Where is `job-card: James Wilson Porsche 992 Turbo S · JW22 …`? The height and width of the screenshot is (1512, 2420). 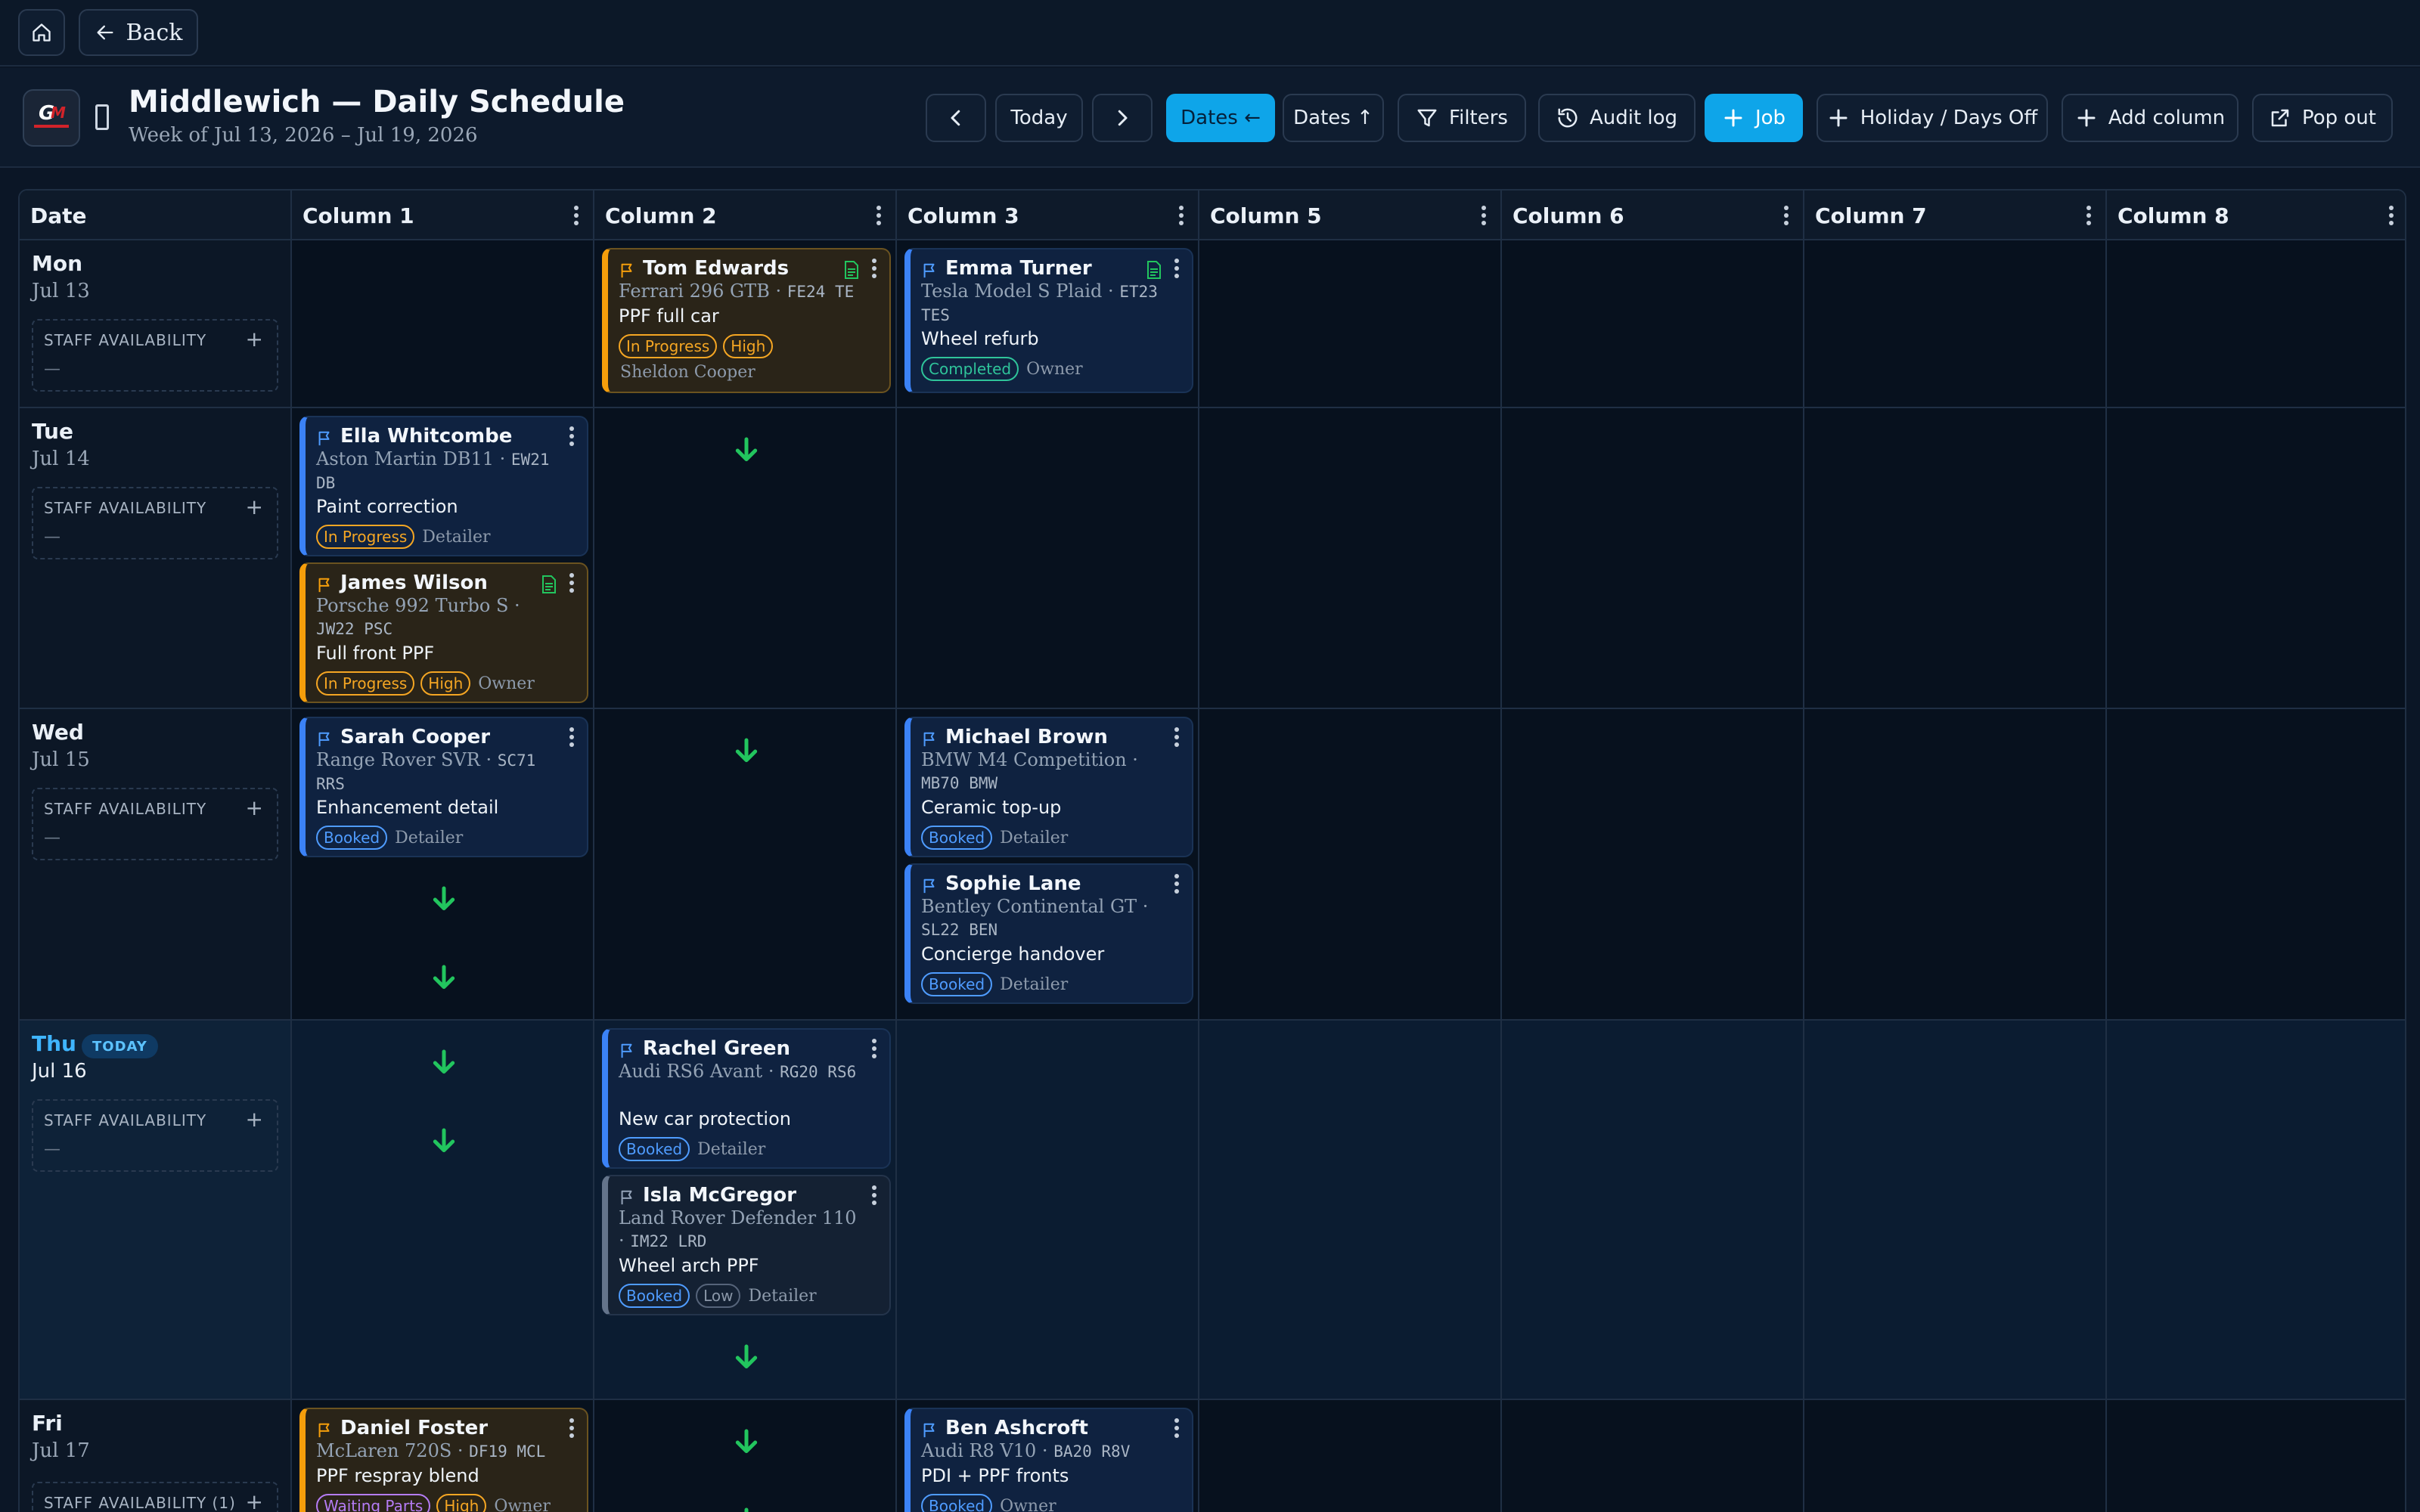
job-card: James Wilson Porsche 992 Turbo S · JW22 … is located at coordinates (443, 632).